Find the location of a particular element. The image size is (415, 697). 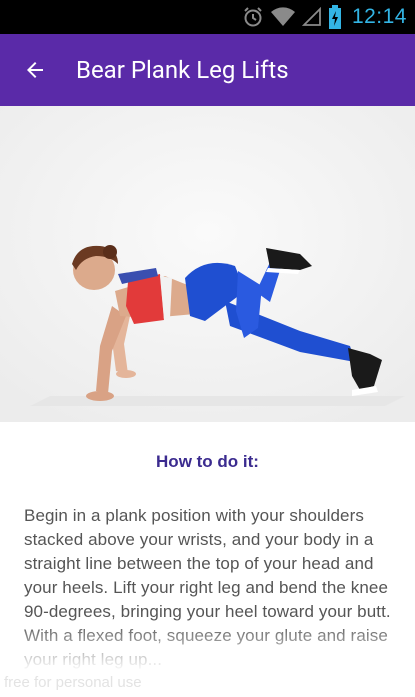

alarm-icon is located at coordinates (253, 17).